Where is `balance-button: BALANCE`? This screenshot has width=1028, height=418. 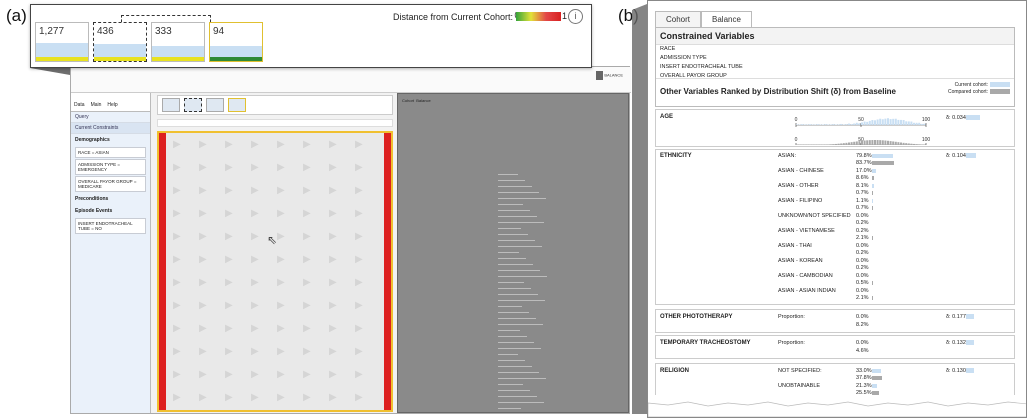 balance-button: BALANCE is located at coordinates (609, 75).